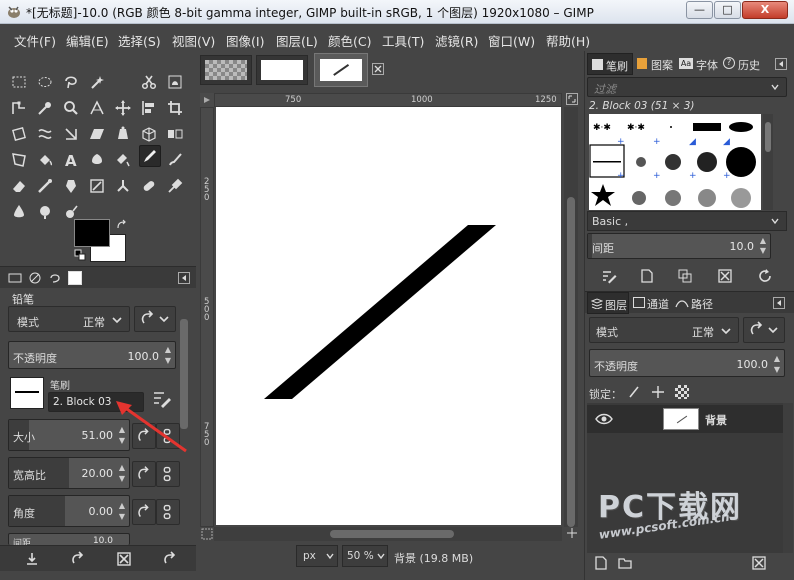  Describe the element at coordinates (764, 330) in the screenshot. I see `reset-layer-mode-button` at that location.